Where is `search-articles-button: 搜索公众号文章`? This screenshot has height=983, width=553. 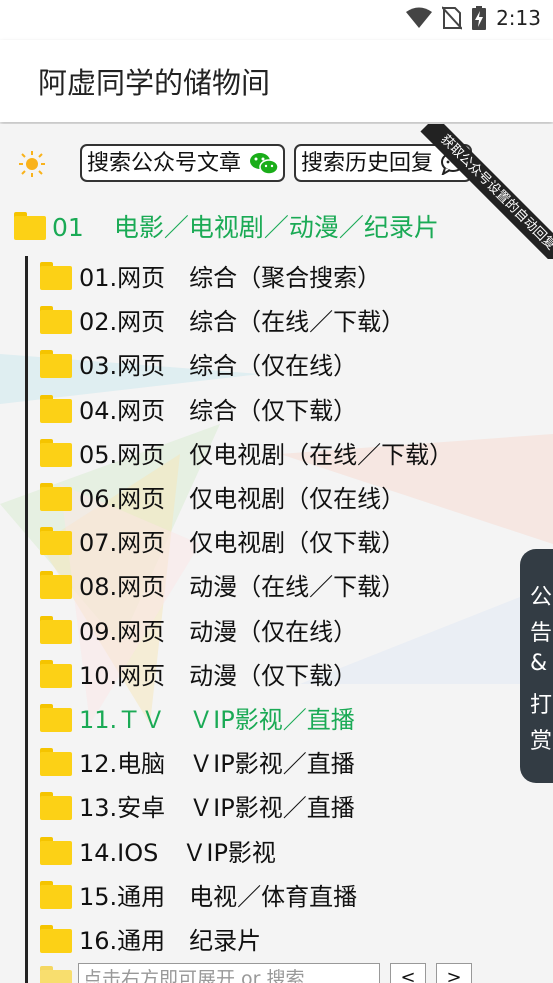
search-articles-button: 搜索公众号文章 is located at coordinates (182, 163).